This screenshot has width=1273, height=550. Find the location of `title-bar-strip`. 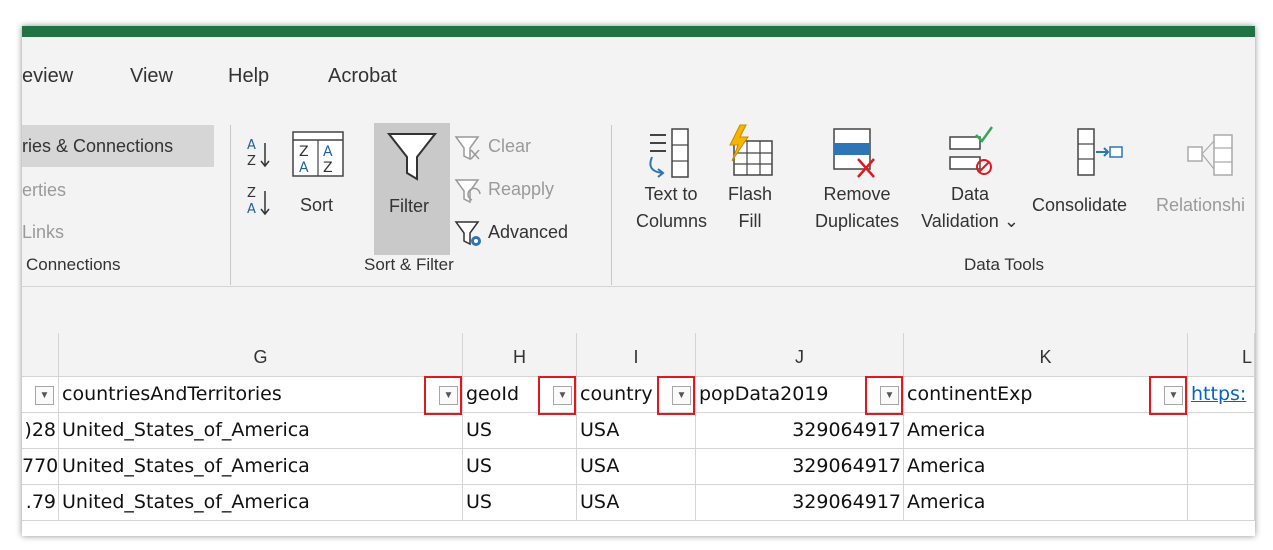

title-bar-strip is located at coordinates (638, 31).